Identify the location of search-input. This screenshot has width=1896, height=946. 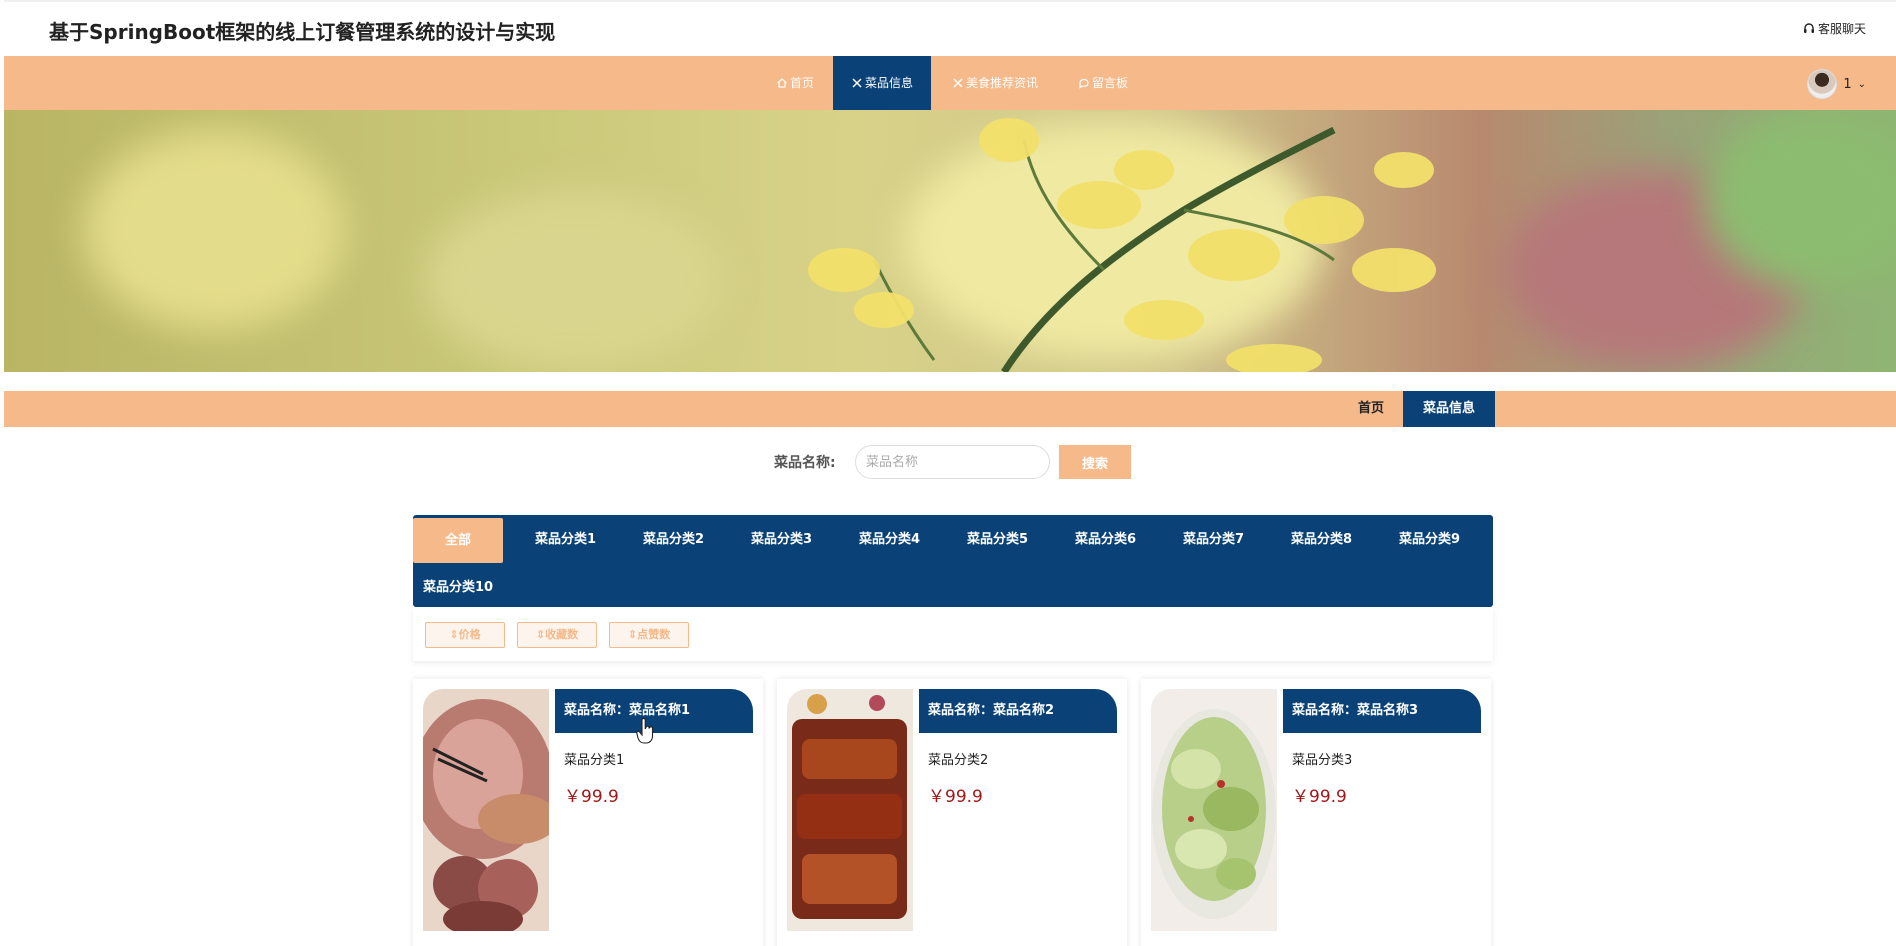
(952, 462).